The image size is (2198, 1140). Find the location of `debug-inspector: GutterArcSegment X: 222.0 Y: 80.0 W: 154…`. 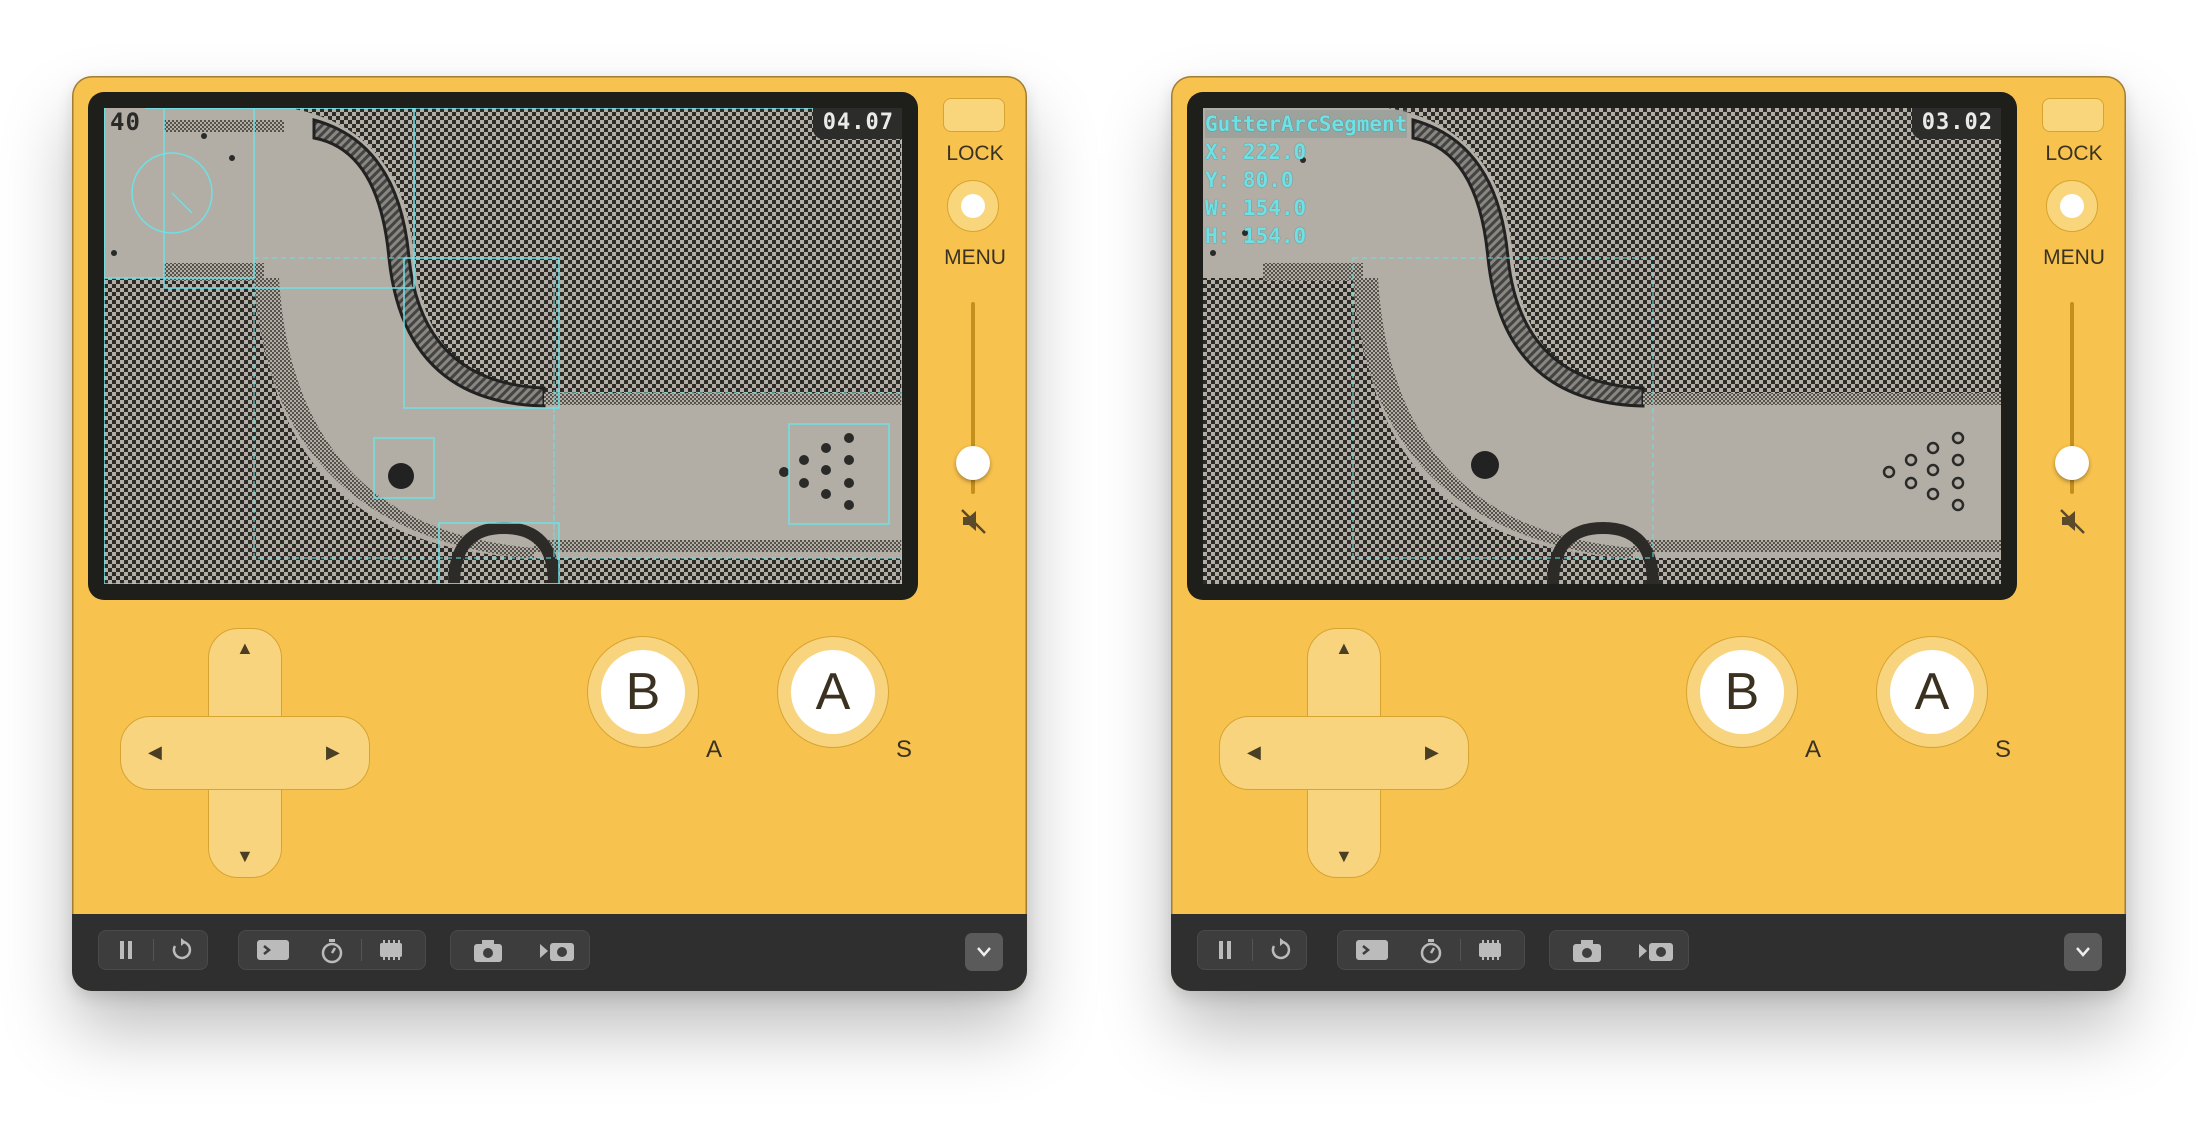

debug-inspector: GutterArcSegment X: 222.0 Y: 80.0 W: 154… is located at coordinates (1306, 180).